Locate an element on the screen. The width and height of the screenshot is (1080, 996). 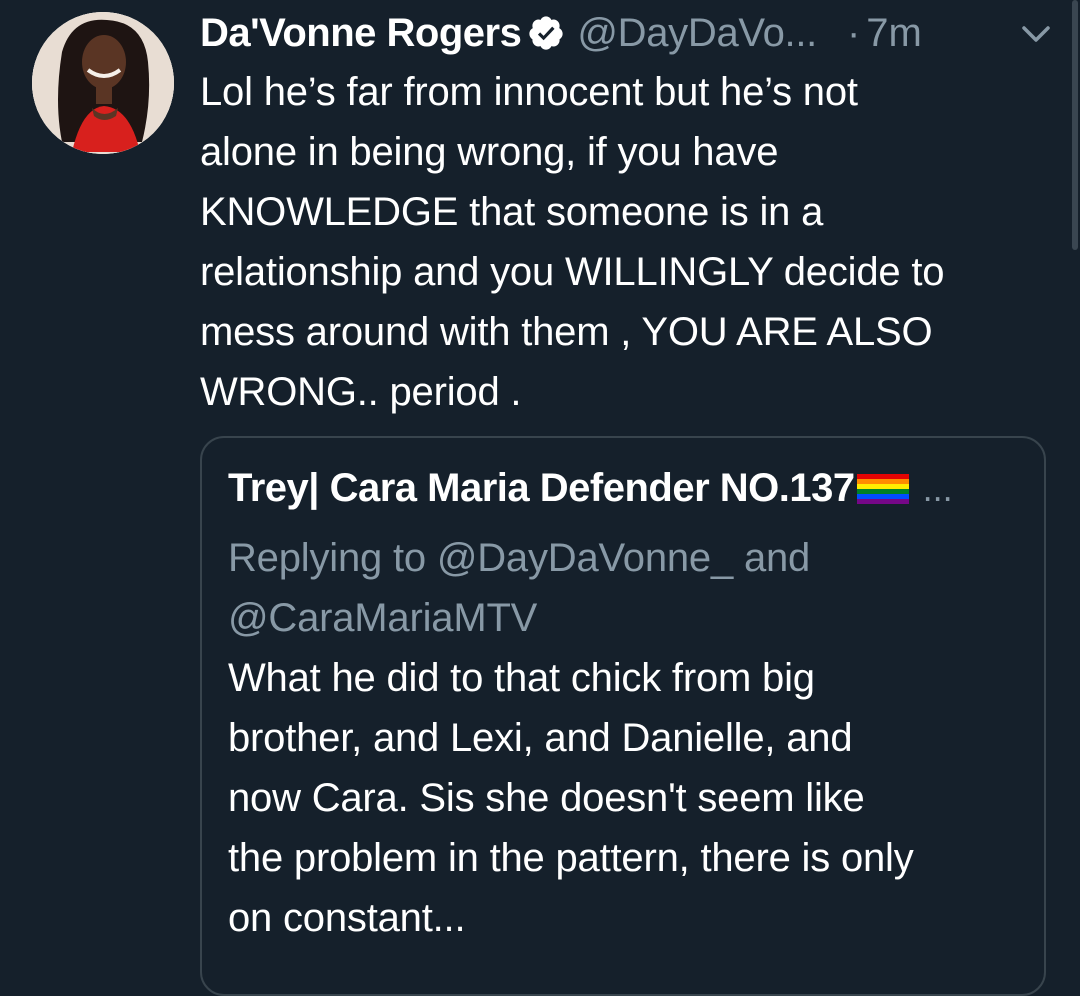
author-name: Da'Vonne Rogers is located at coordinates (361, 33).